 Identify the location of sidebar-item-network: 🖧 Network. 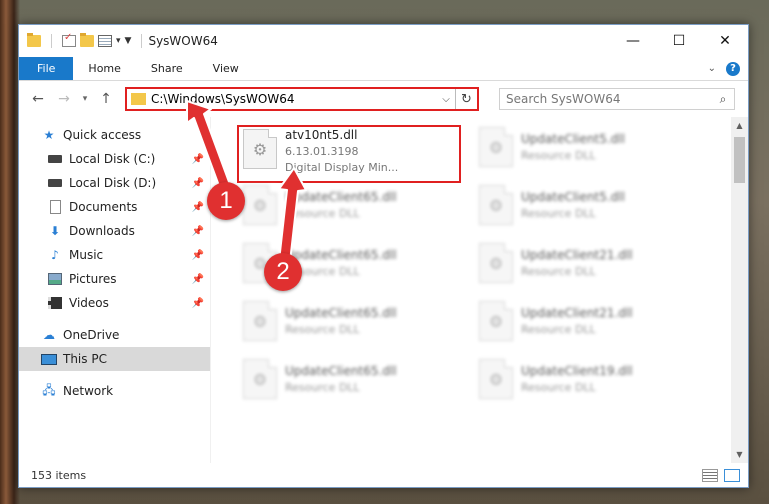
(114, 391).